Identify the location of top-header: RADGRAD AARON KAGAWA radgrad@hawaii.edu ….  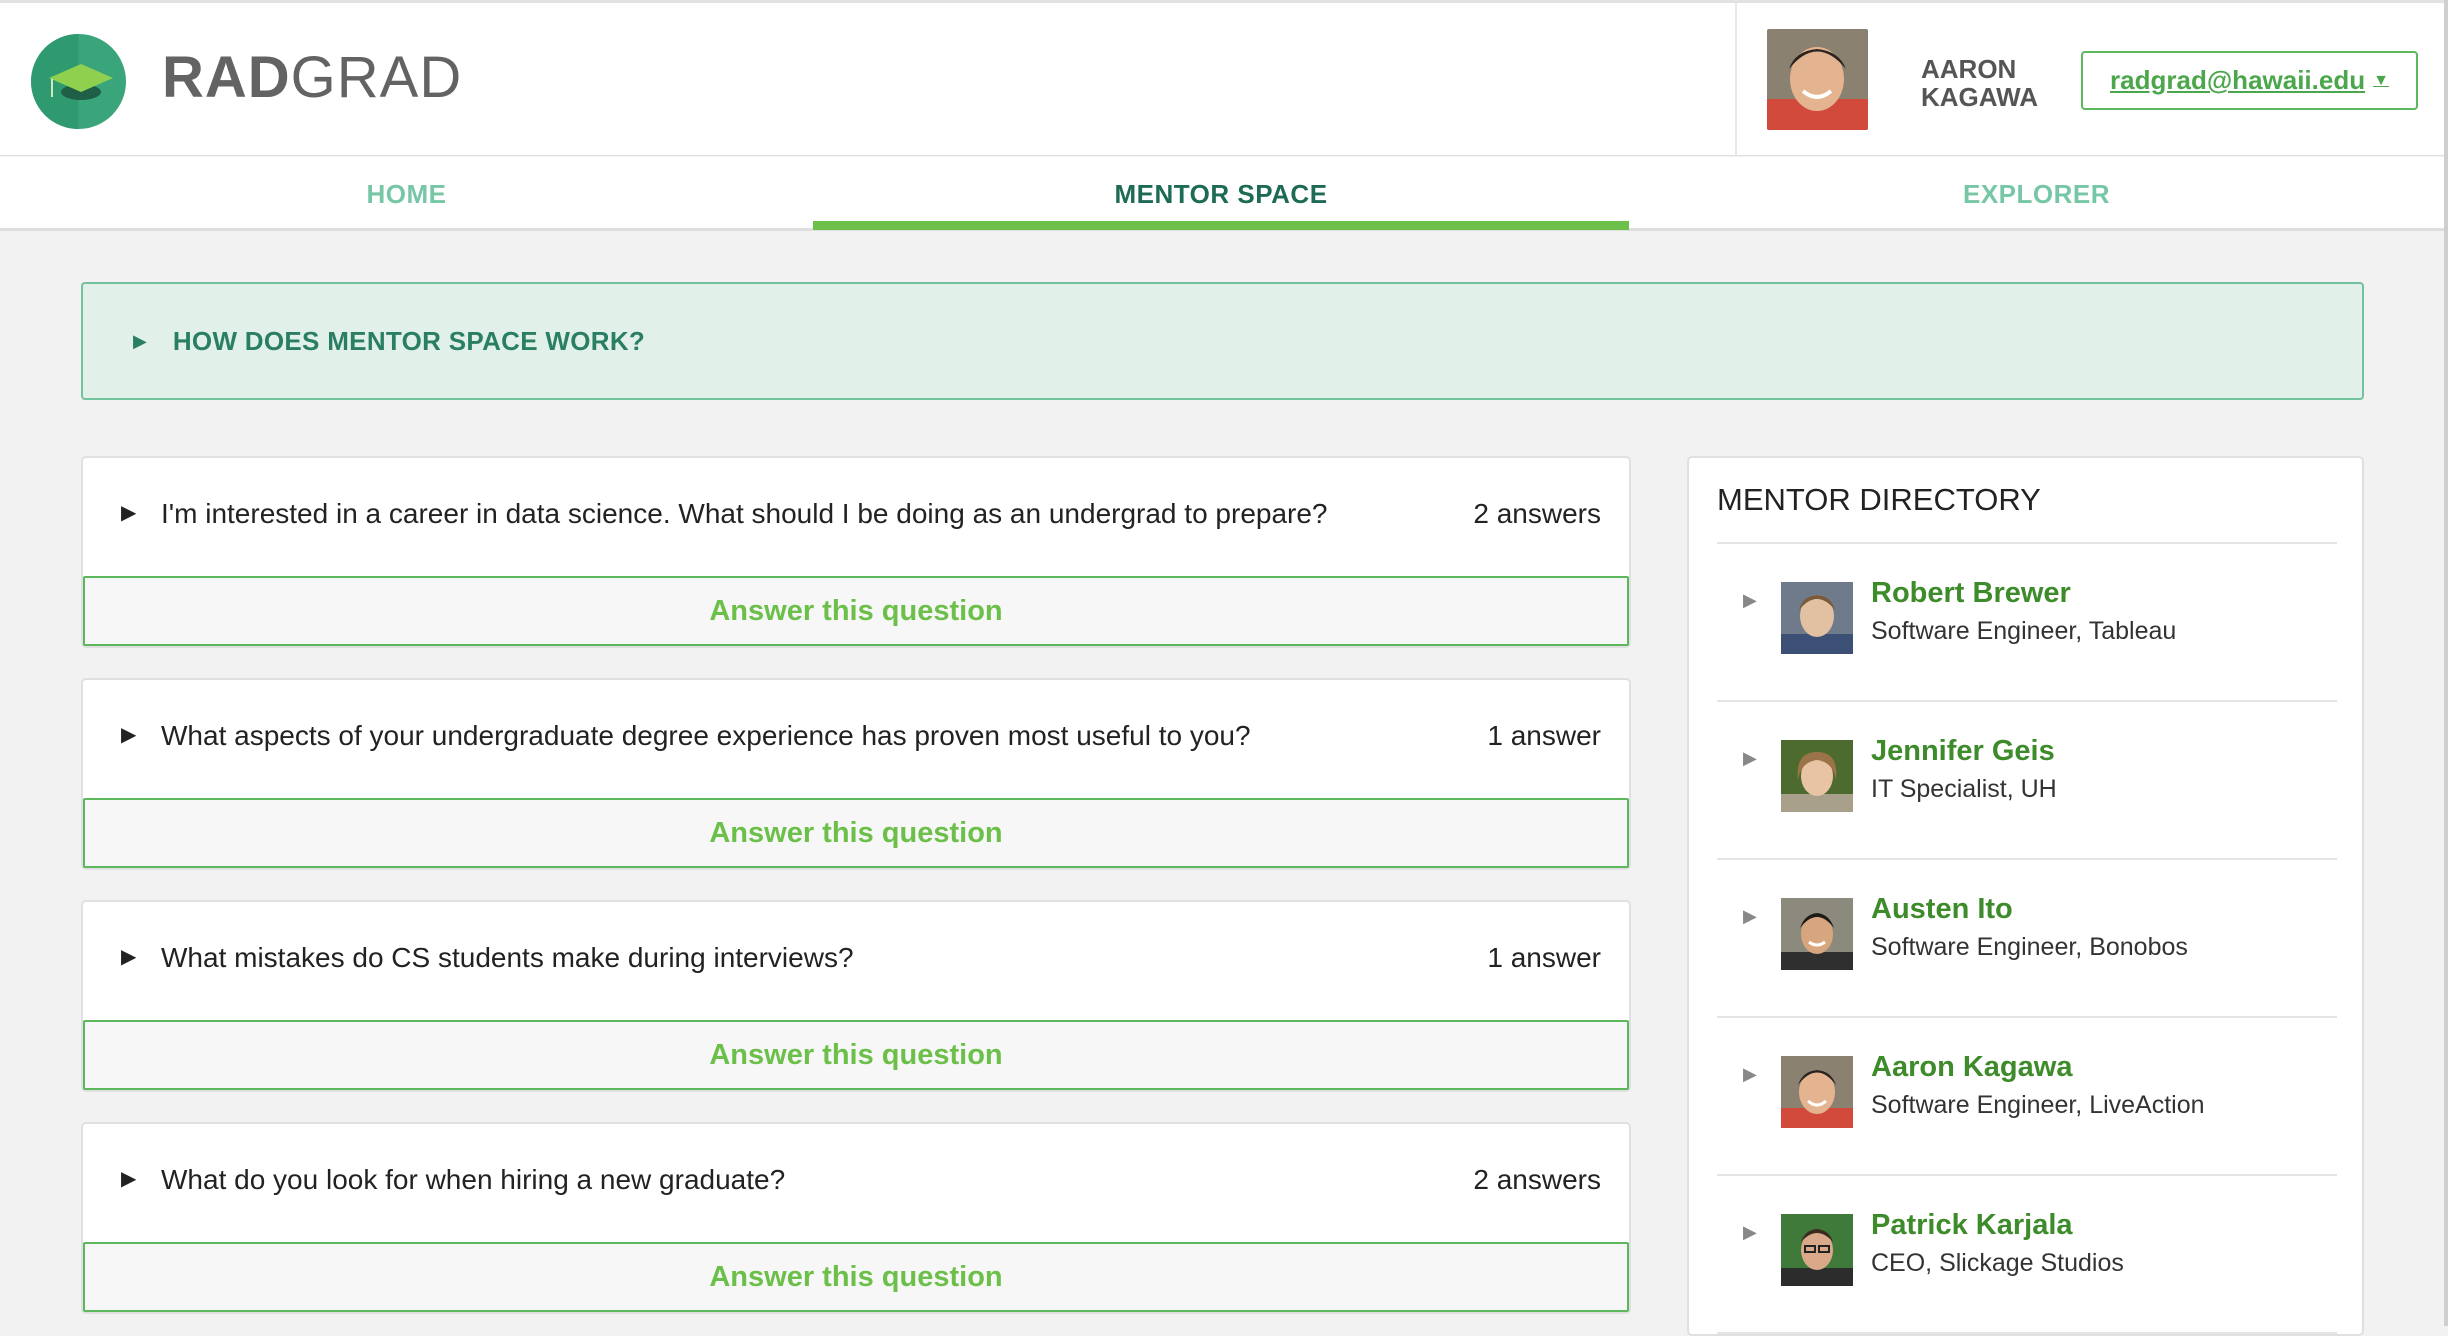
(1224, 78).